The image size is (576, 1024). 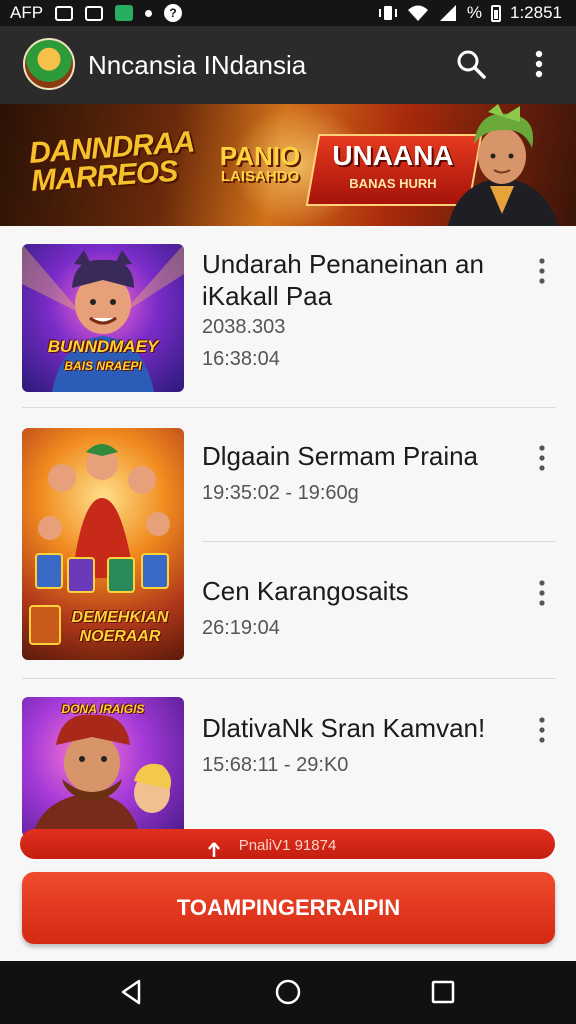 What do you see at coordinates (244, 327) in the screenshot?
I see `item-date: 2038.303` at bounding box center [244, 327].